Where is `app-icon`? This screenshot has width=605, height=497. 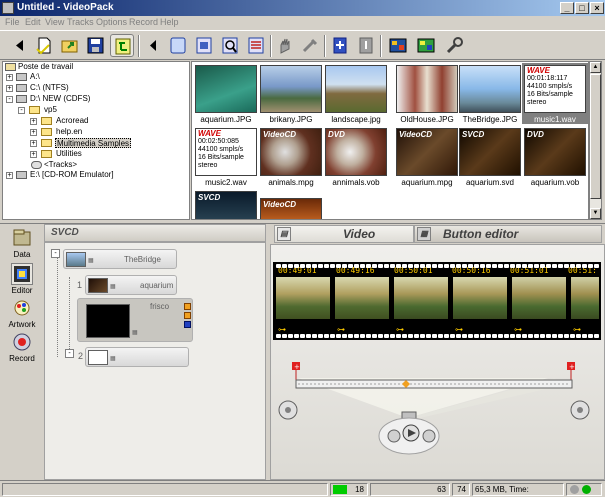
app-icon is located at coordinates (8, 8).